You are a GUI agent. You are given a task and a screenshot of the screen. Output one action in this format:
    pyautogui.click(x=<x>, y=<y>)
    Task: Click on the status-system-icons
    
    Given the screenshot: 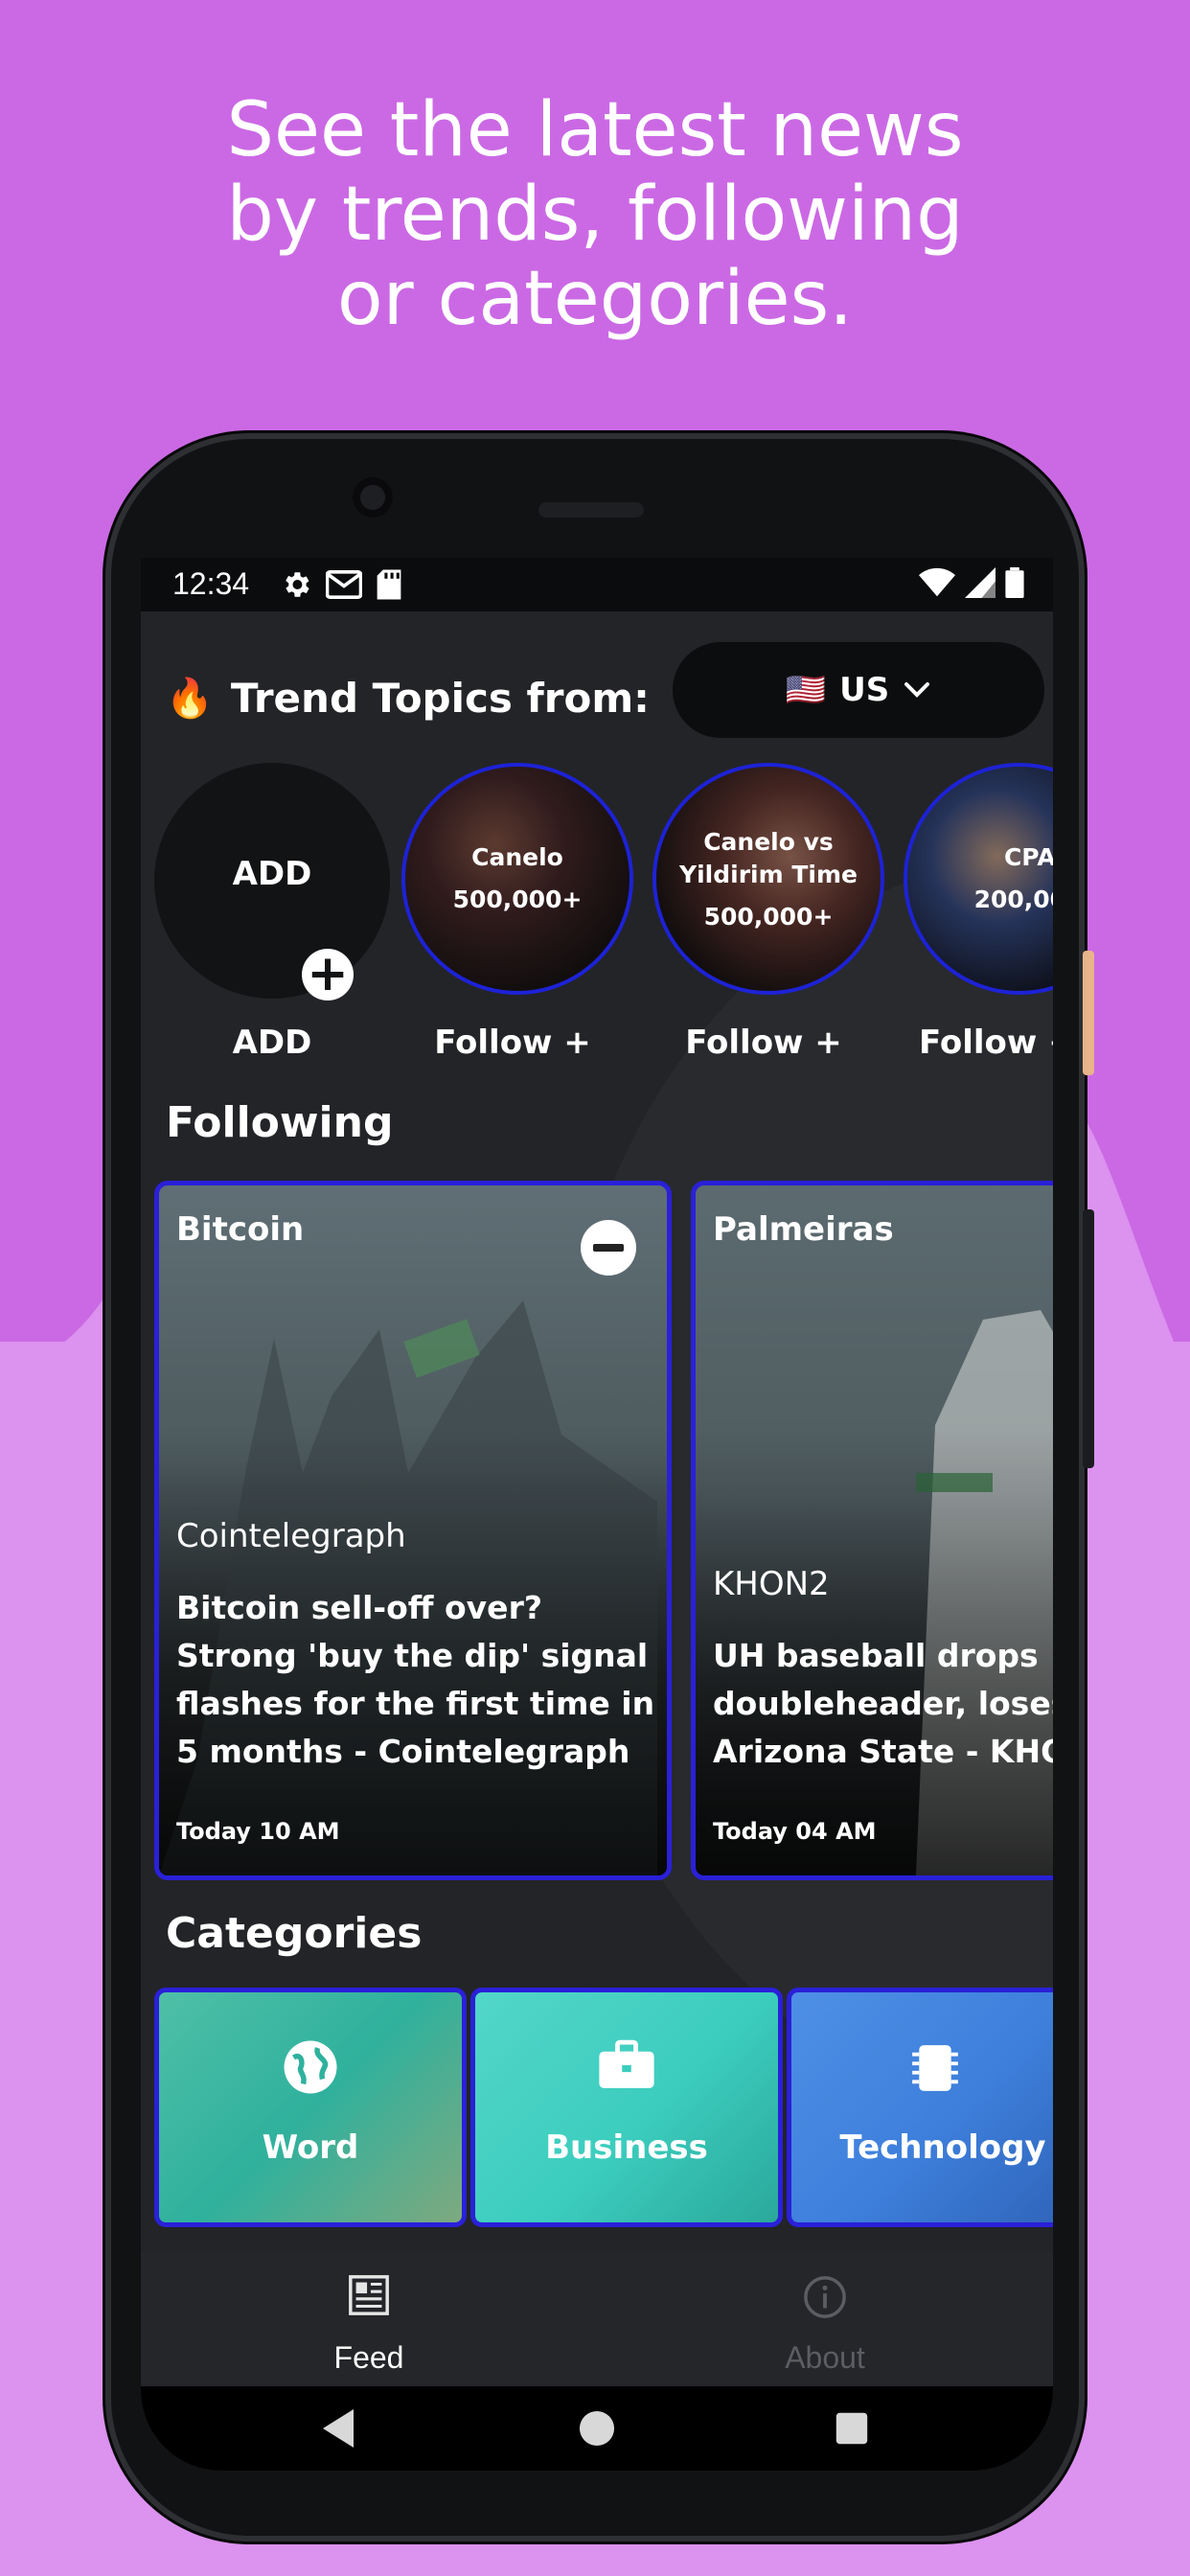 What is the action you would take?
    pyautogui.click(x=972, y=582)
    